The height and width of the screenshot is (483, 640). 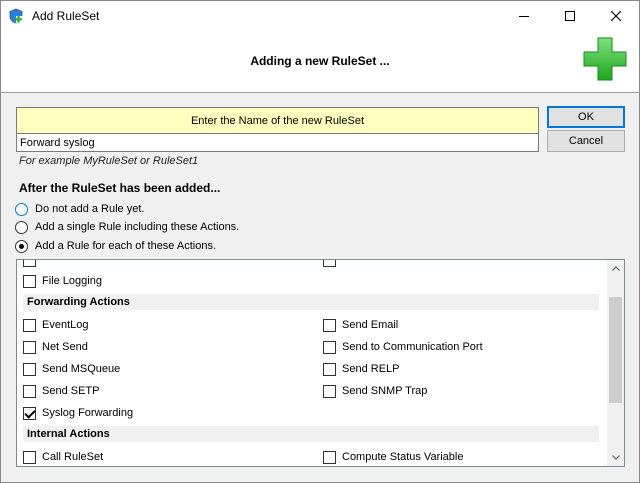 What do you see at coordinates (81, 369) in the screenshot?
I see `checkbox-label: Send MSQueue` at bounding box center [81, 369].